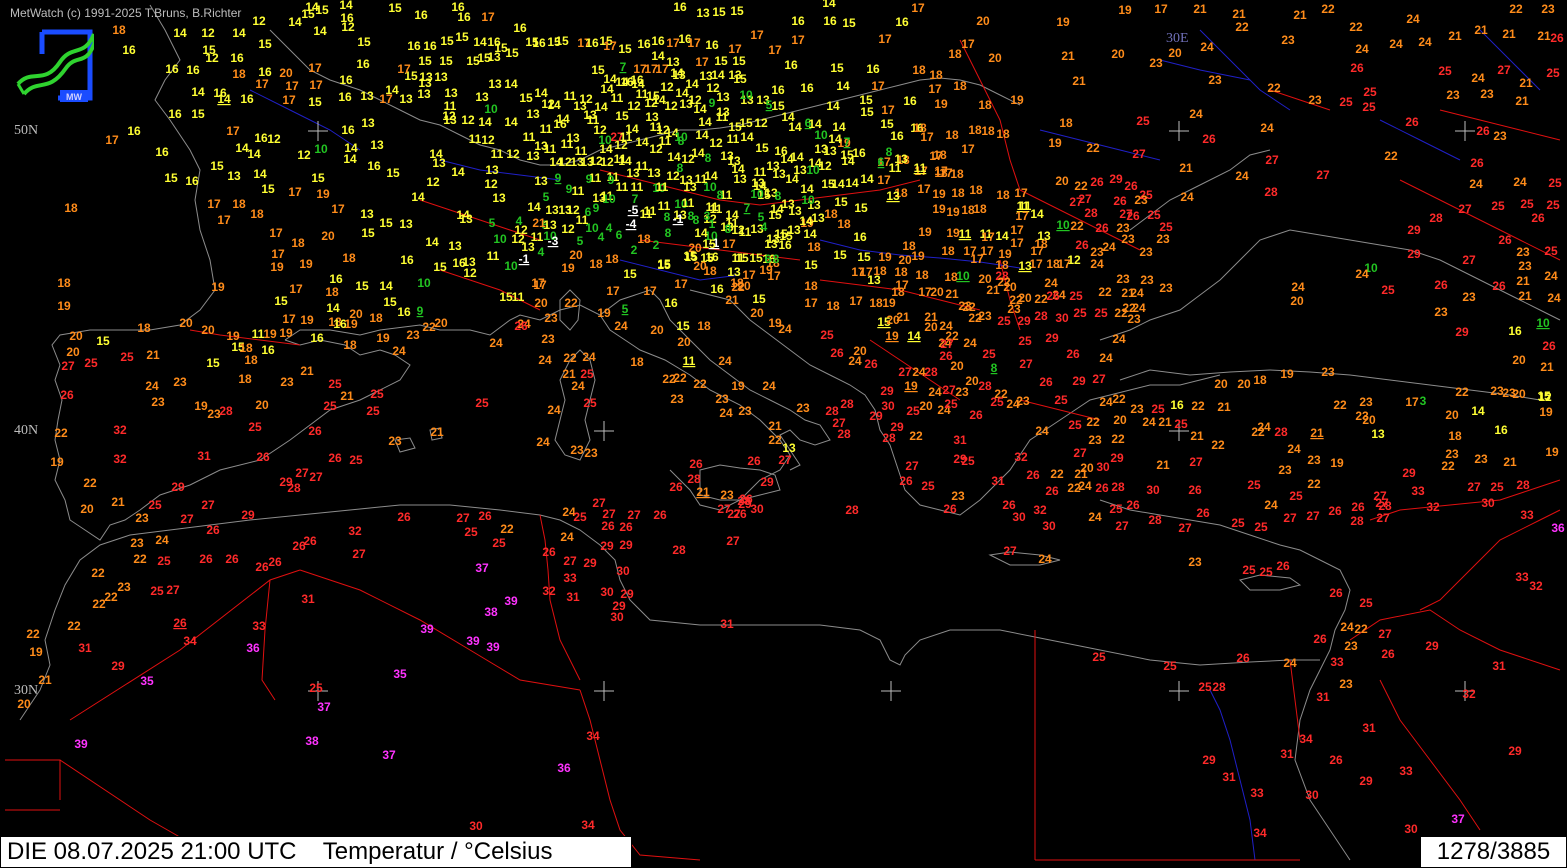 This screenshot has width=1567, height=868. Describe the element at coordinates (1177, 38) in the screenshot. I see `longitude-label-30e: 30E` at that location.